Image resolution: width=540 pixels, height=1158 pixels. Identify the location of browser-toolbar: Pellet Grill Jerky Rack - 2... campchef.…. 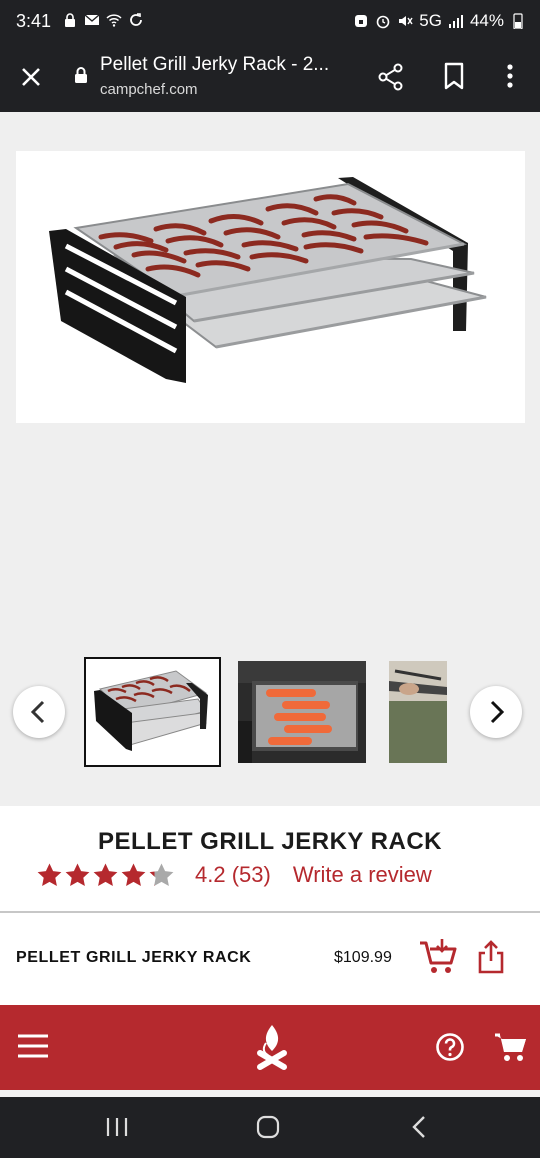
(270, 78).